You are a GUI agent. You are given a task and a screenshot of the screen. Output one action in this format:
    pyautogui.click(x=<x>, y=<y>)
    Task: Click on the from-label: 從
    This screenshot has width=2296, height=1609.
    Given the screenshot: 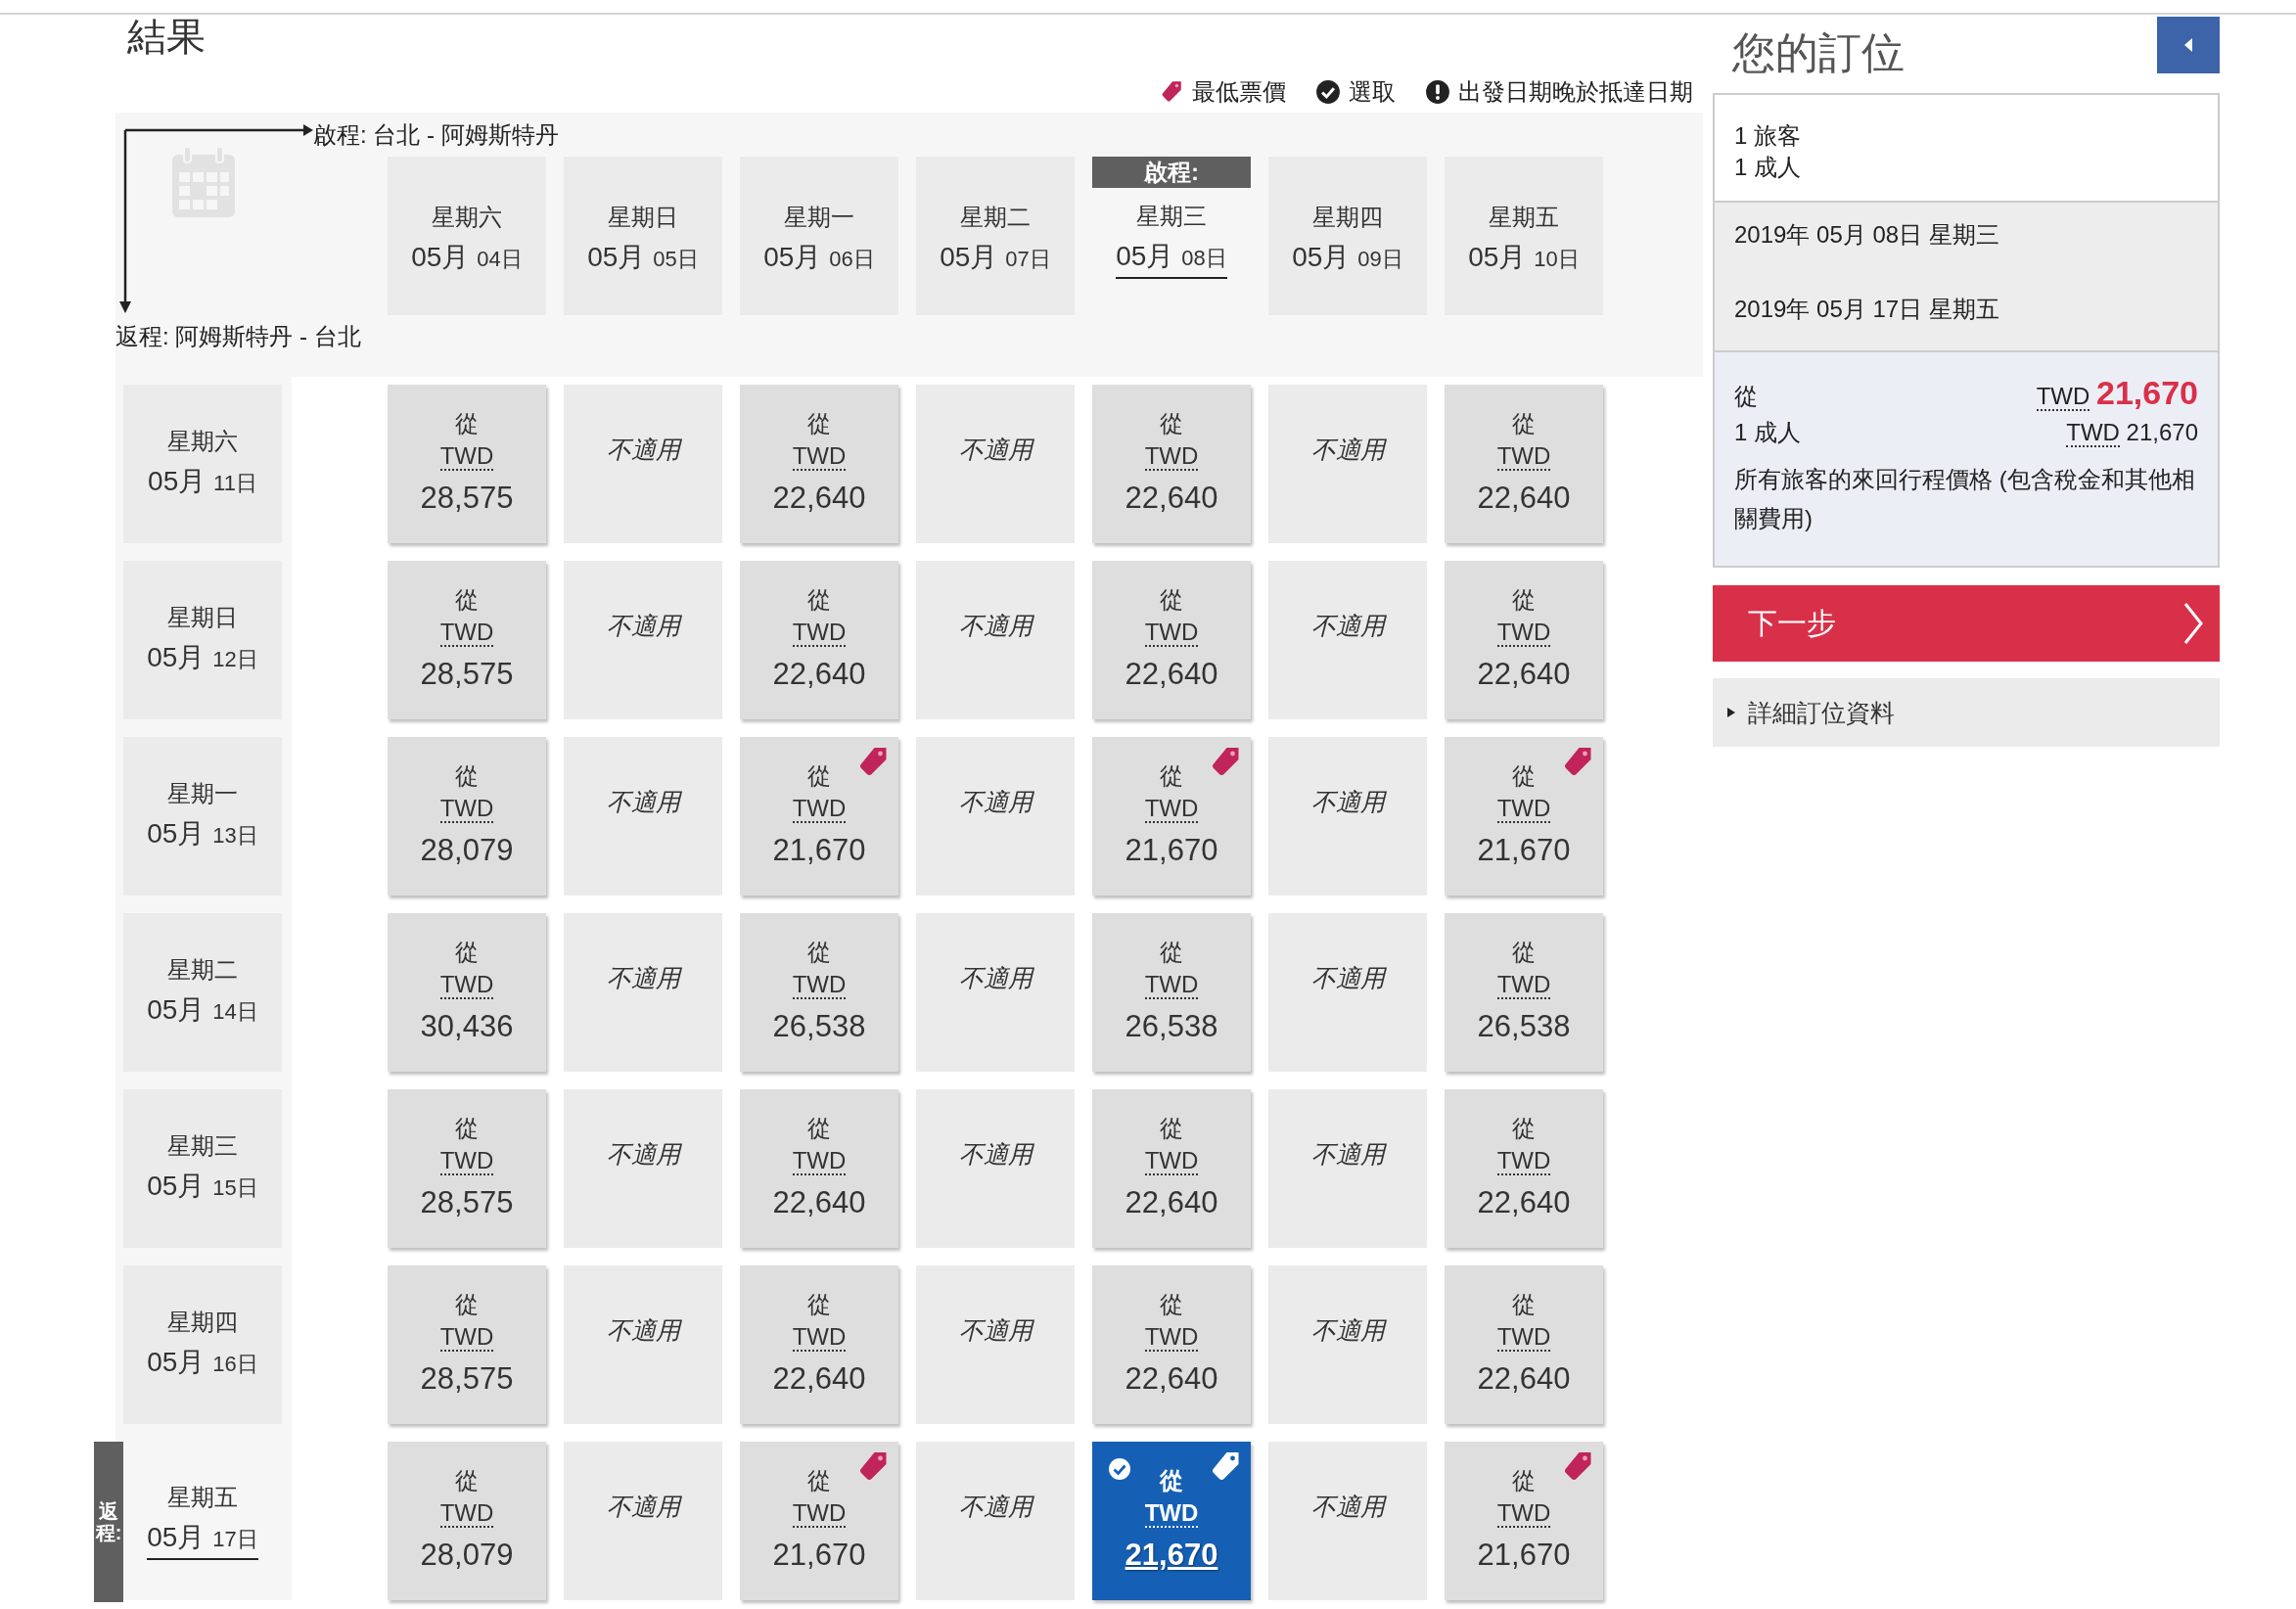 What is the action you would take?
    pyautogui.click(x=1746, y=397)
    